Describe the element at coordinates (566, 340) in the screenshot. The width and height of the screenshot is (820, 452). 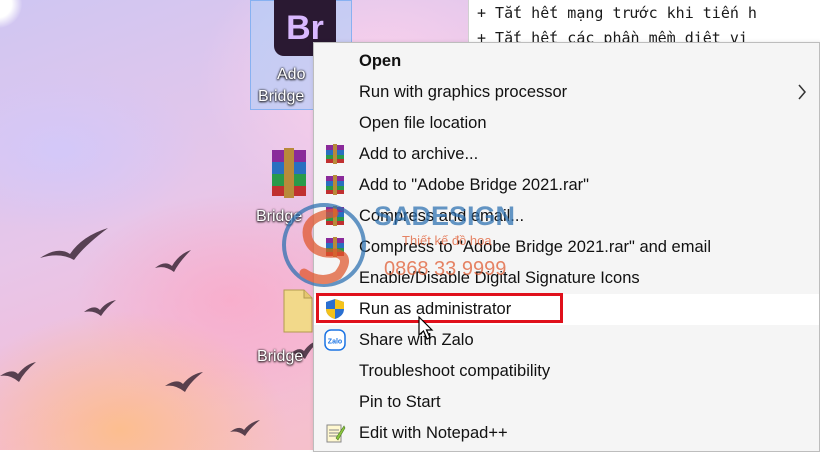
I see `menu-item-share-with-zalo: Zalo Share with Zalo` at that location.